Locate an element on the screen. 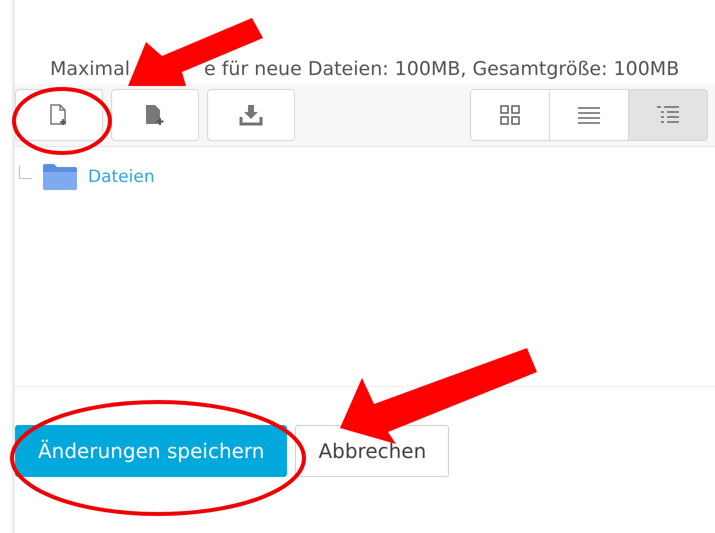 The height and width of the screenshot is (533, 715). tree-list-icon is located at coordinates (668, 115).